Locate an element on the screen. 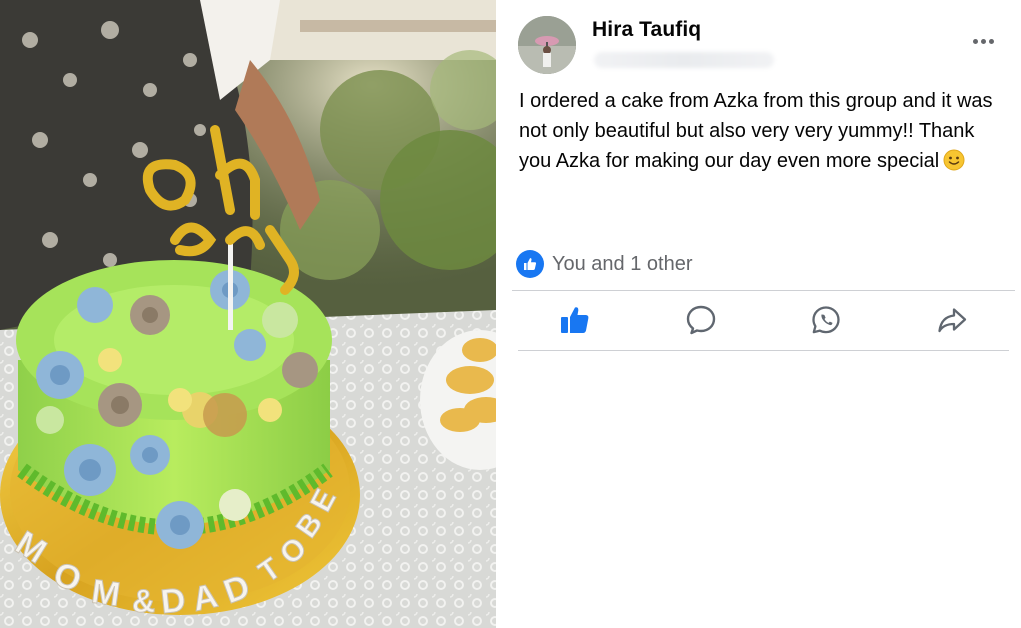 This screenshot has width=1021, height=628. share-arrow-icon is located at coordinates (952, 320).